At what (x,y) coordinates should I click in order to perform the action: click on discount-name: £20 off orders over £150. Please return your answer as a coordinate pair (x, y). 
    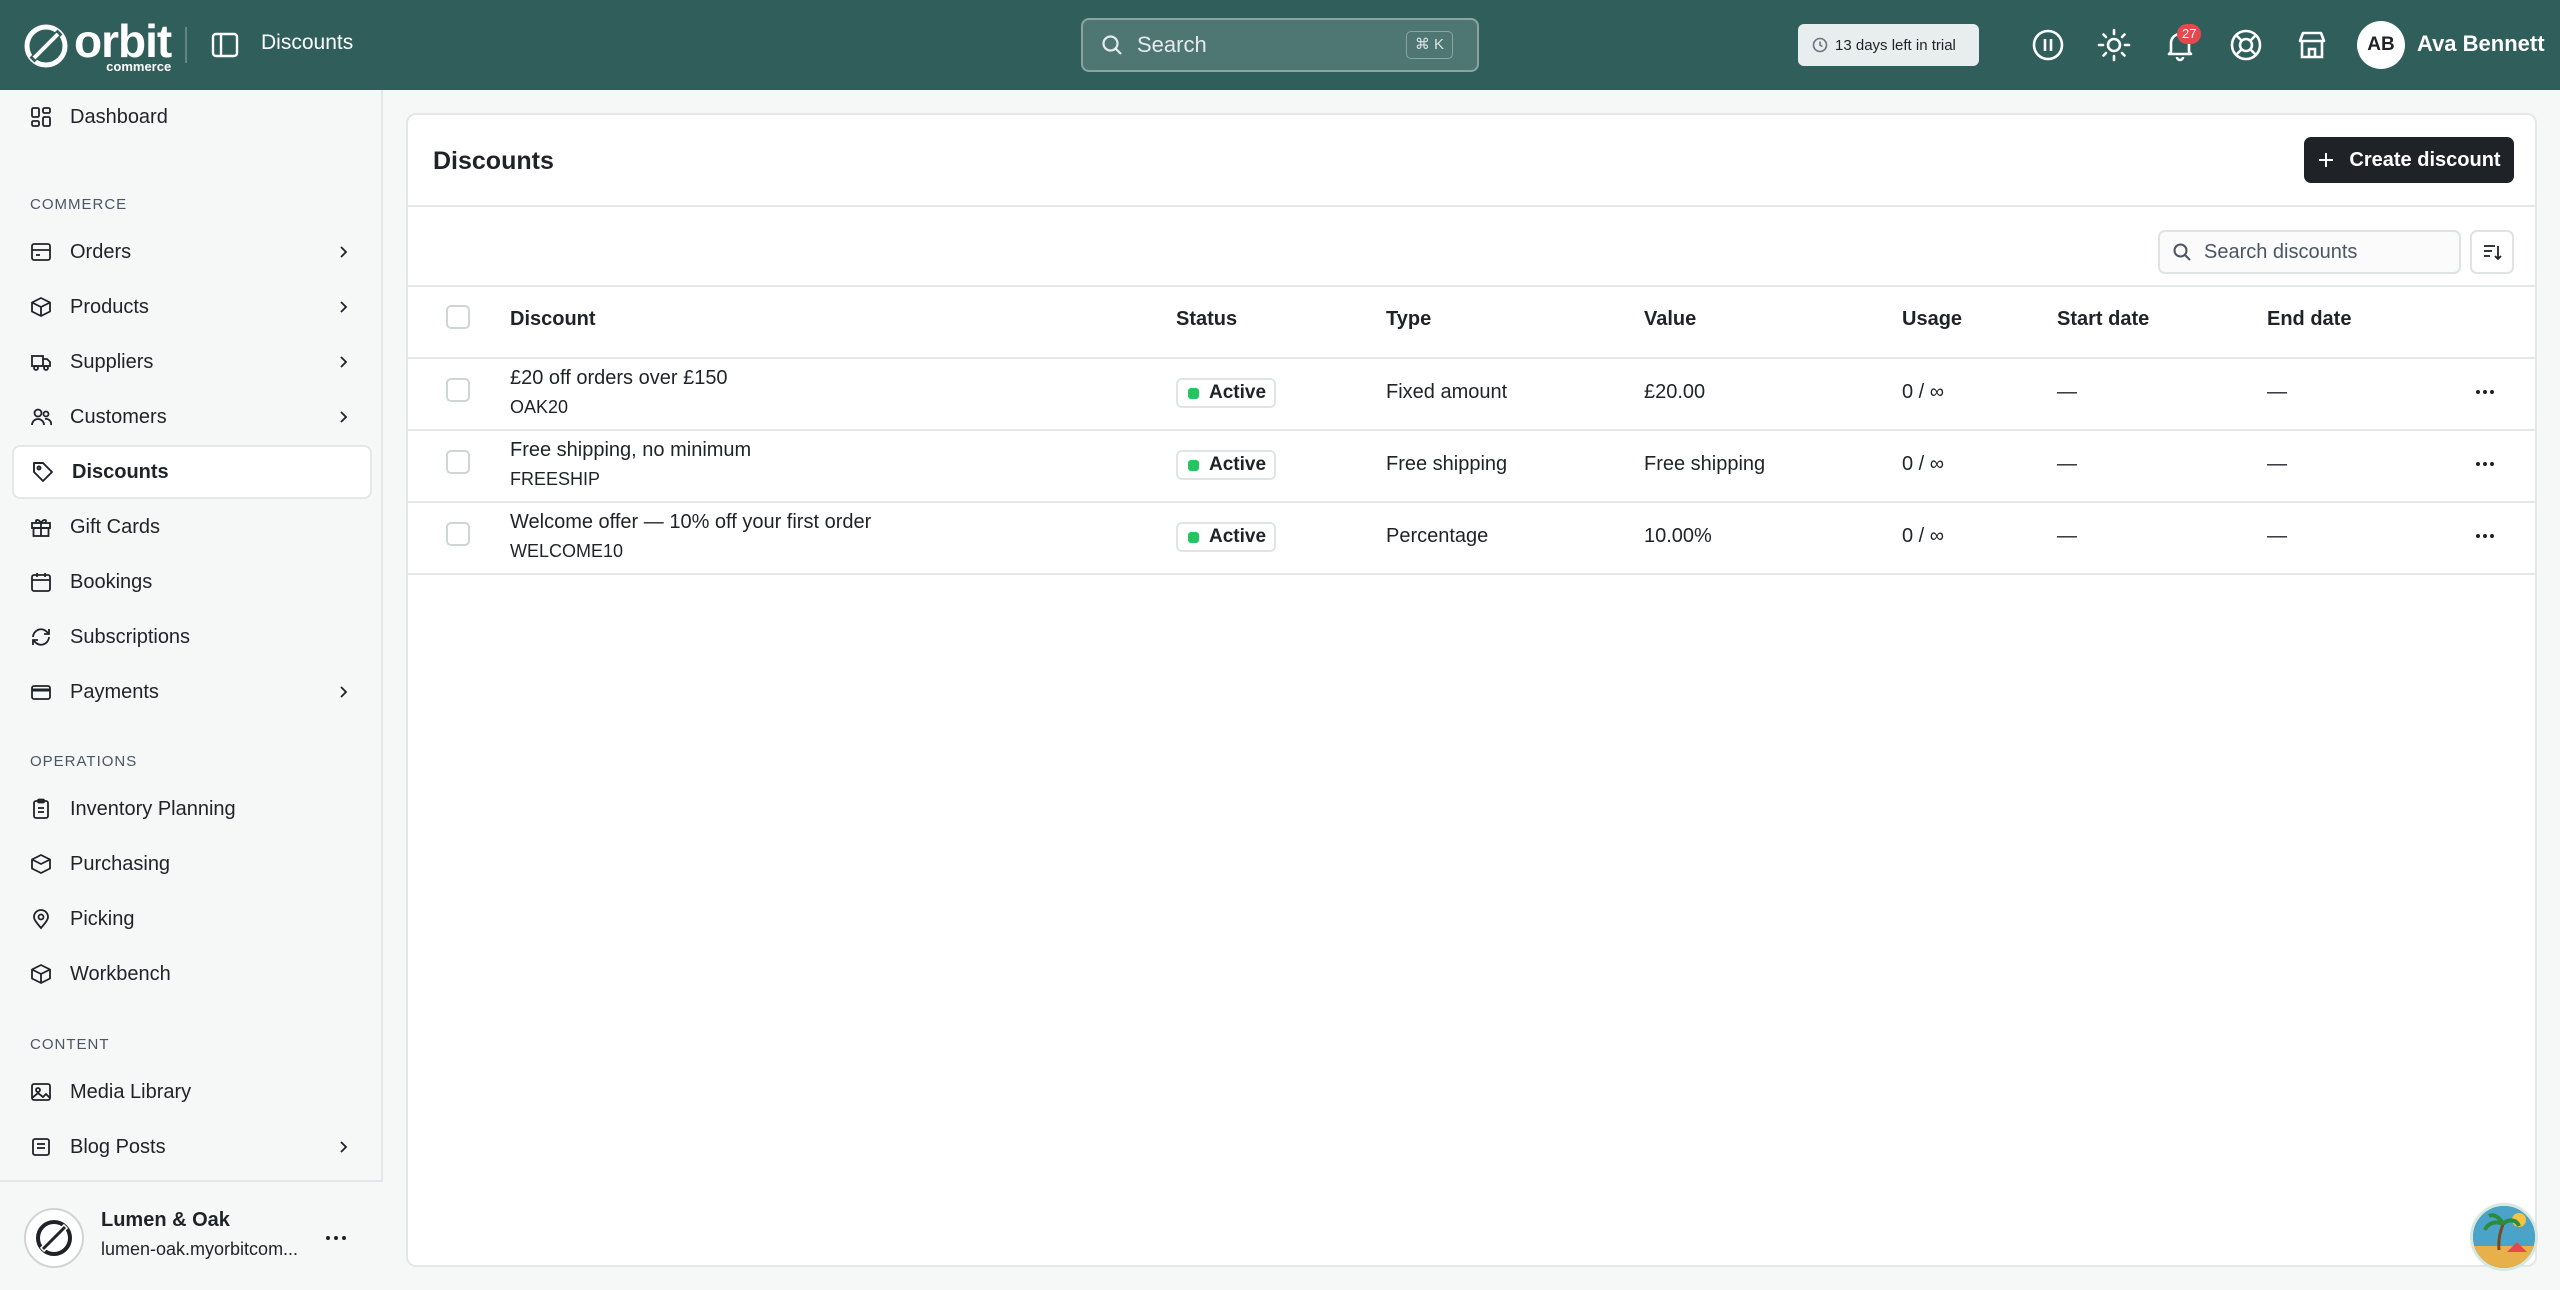
    Looking at the image, I should click on (619, 378).